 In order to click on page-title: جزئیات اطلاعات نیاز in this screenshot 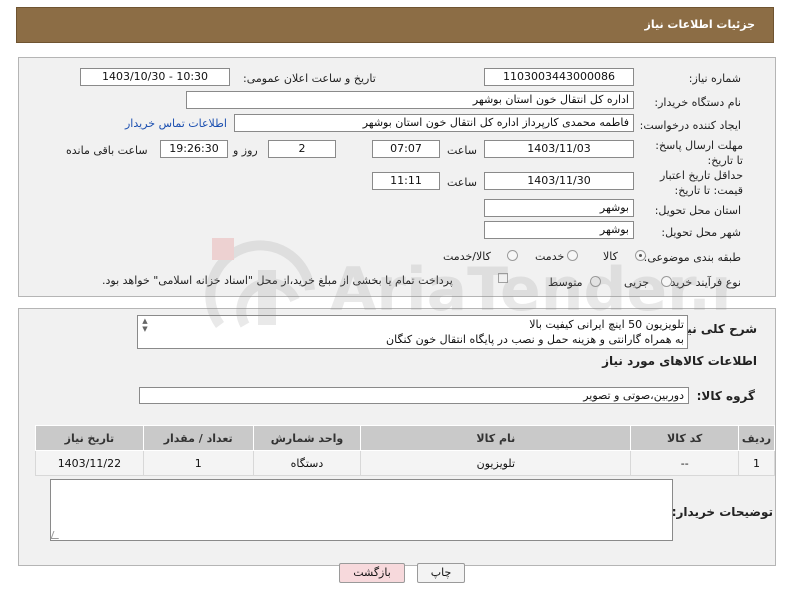, I will do `click(700, 24)`.